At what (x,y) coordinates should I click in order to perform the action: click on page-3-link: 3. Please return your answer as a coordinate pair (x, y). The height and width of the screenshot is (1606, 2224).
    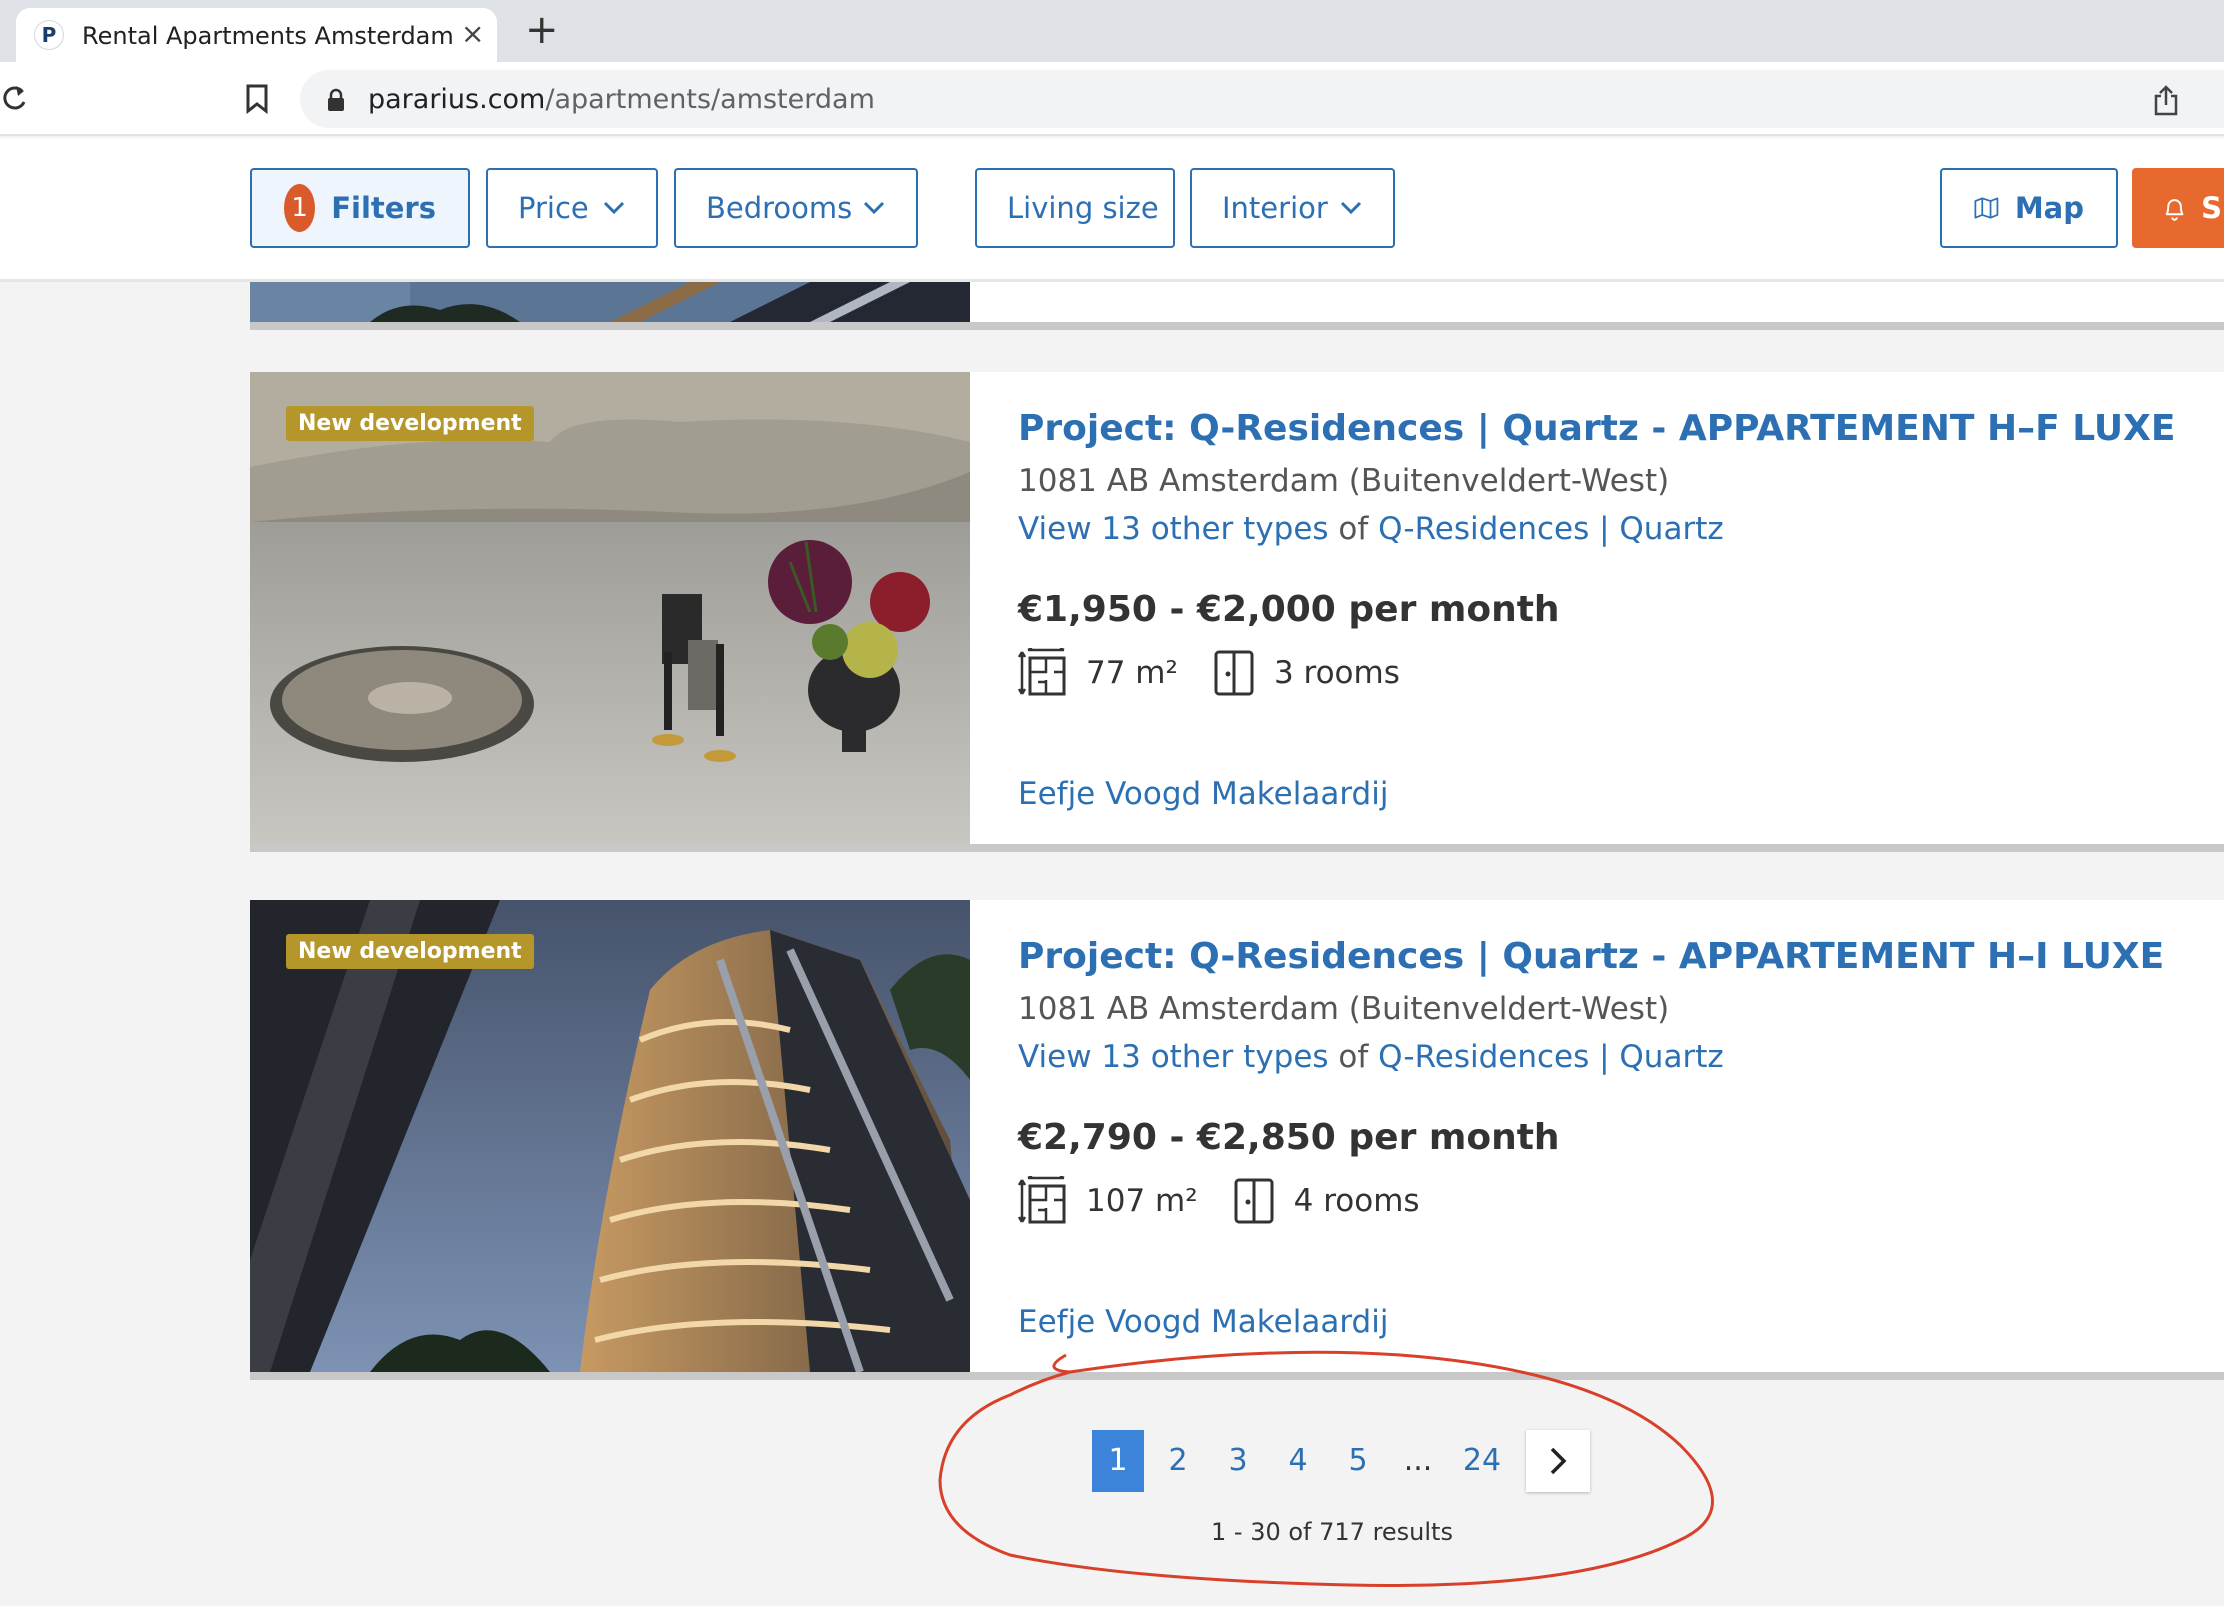
    Looking at the image, I should click on (1238, 1461).